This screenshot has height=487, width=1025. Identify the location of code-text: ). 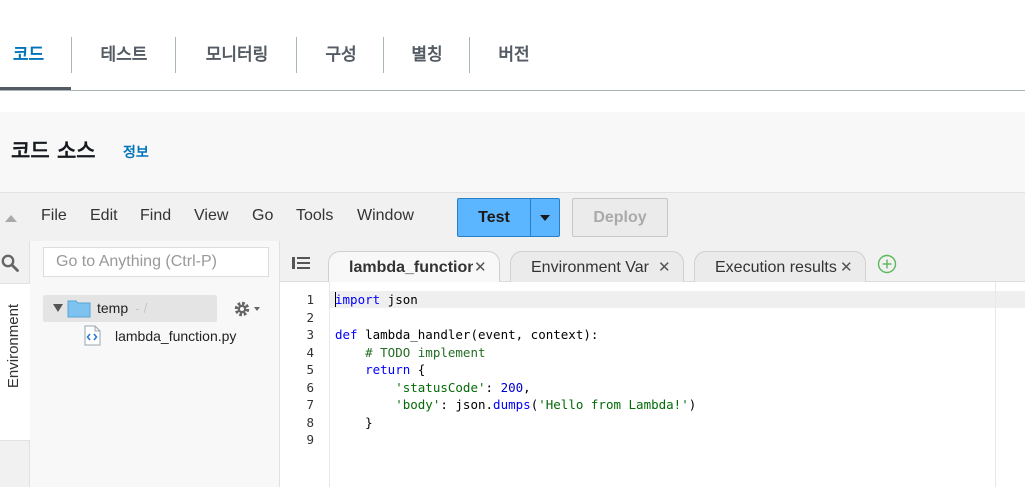
(692, 404).